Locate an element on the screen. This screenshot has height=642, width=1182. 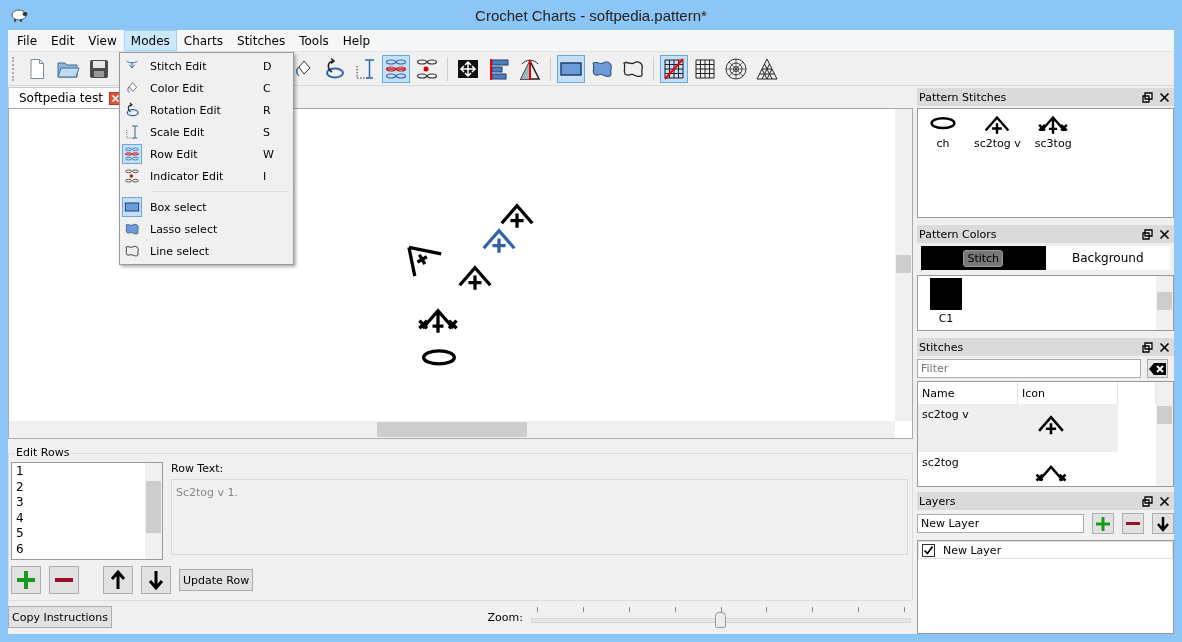
add-row-button is located at coordinates (26, 580).